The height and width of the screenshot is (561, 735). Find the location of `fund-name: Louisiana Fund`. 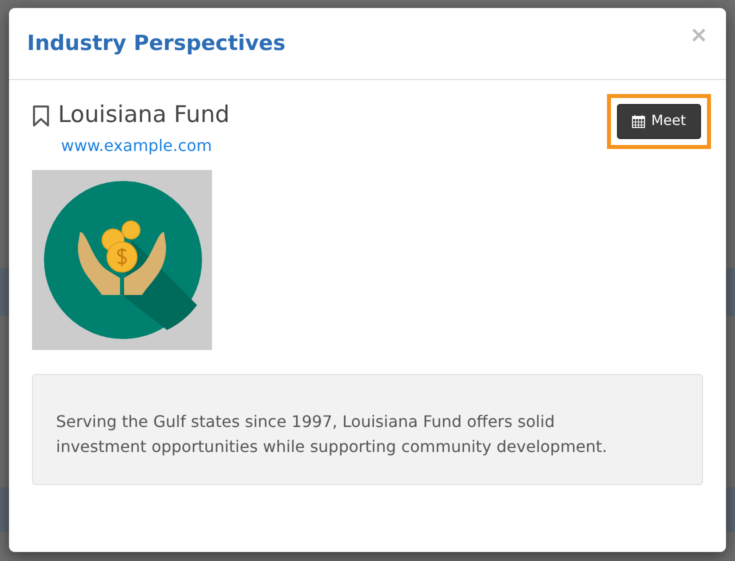

fund-name: Louisiana Fund is located at coordinates (144, 116).